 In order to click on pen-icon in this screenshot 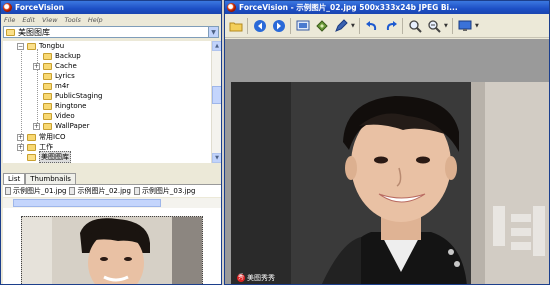, I will do `click(340, 25)`.